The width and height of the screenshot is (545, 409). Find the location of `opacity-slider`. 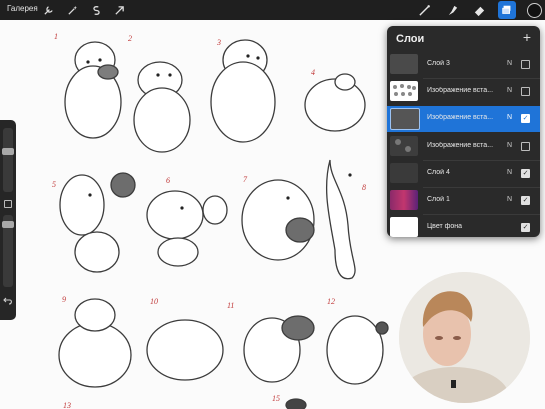

opacity-slider is located at coordinates (8, 251).